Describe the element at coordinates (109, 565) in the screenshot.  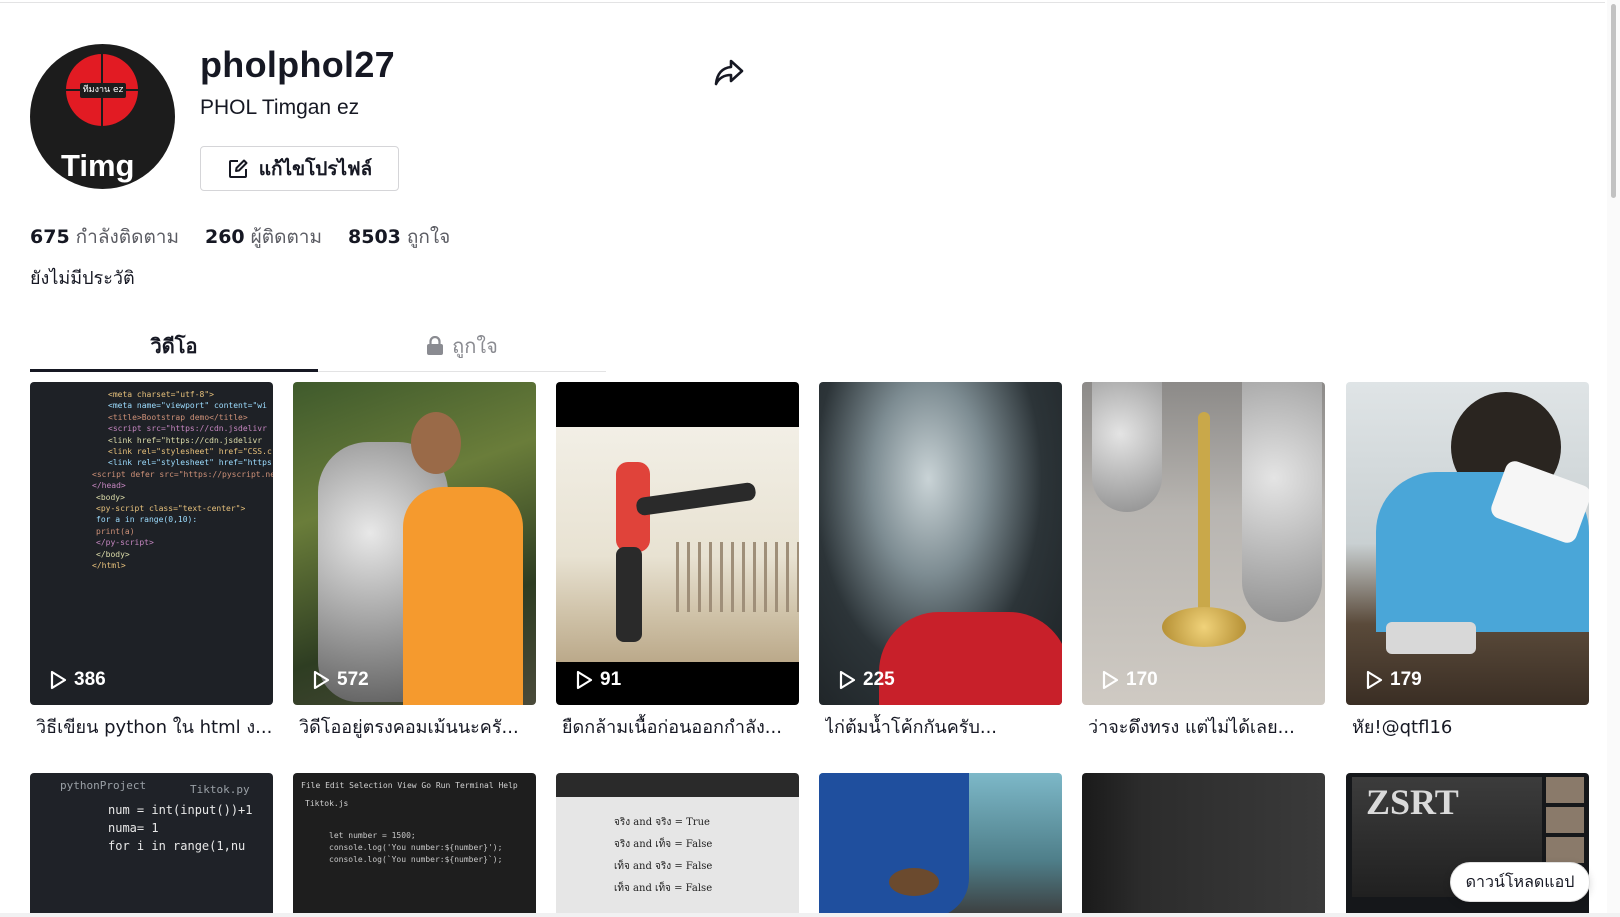
I see `code-line: </html>` at that location.